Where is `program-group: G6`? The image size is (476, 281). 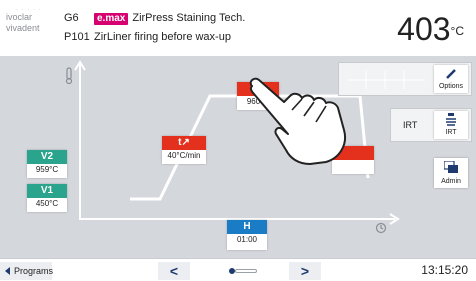
program-group: G6 is located at coordinates (71, 18).